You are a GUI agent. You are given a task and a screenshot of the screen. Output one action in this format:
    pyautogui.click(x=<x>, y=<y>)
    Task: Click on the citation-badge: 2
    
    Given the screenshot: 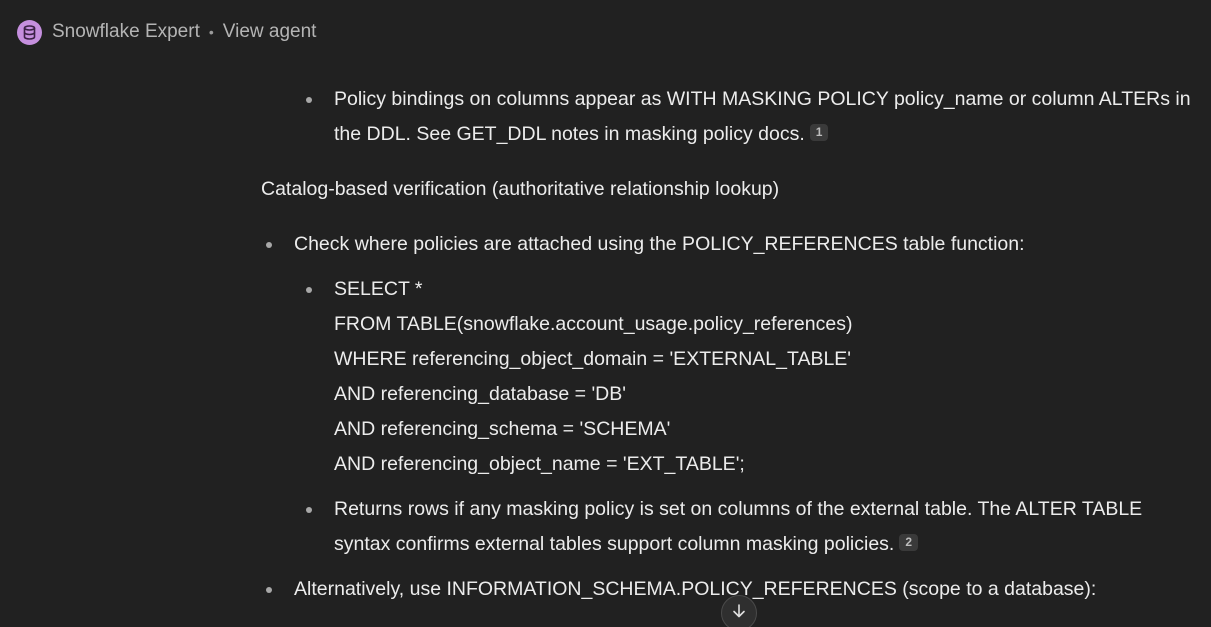 What is the action you would take?
    pyautogui.click(x=909, y=542)
    